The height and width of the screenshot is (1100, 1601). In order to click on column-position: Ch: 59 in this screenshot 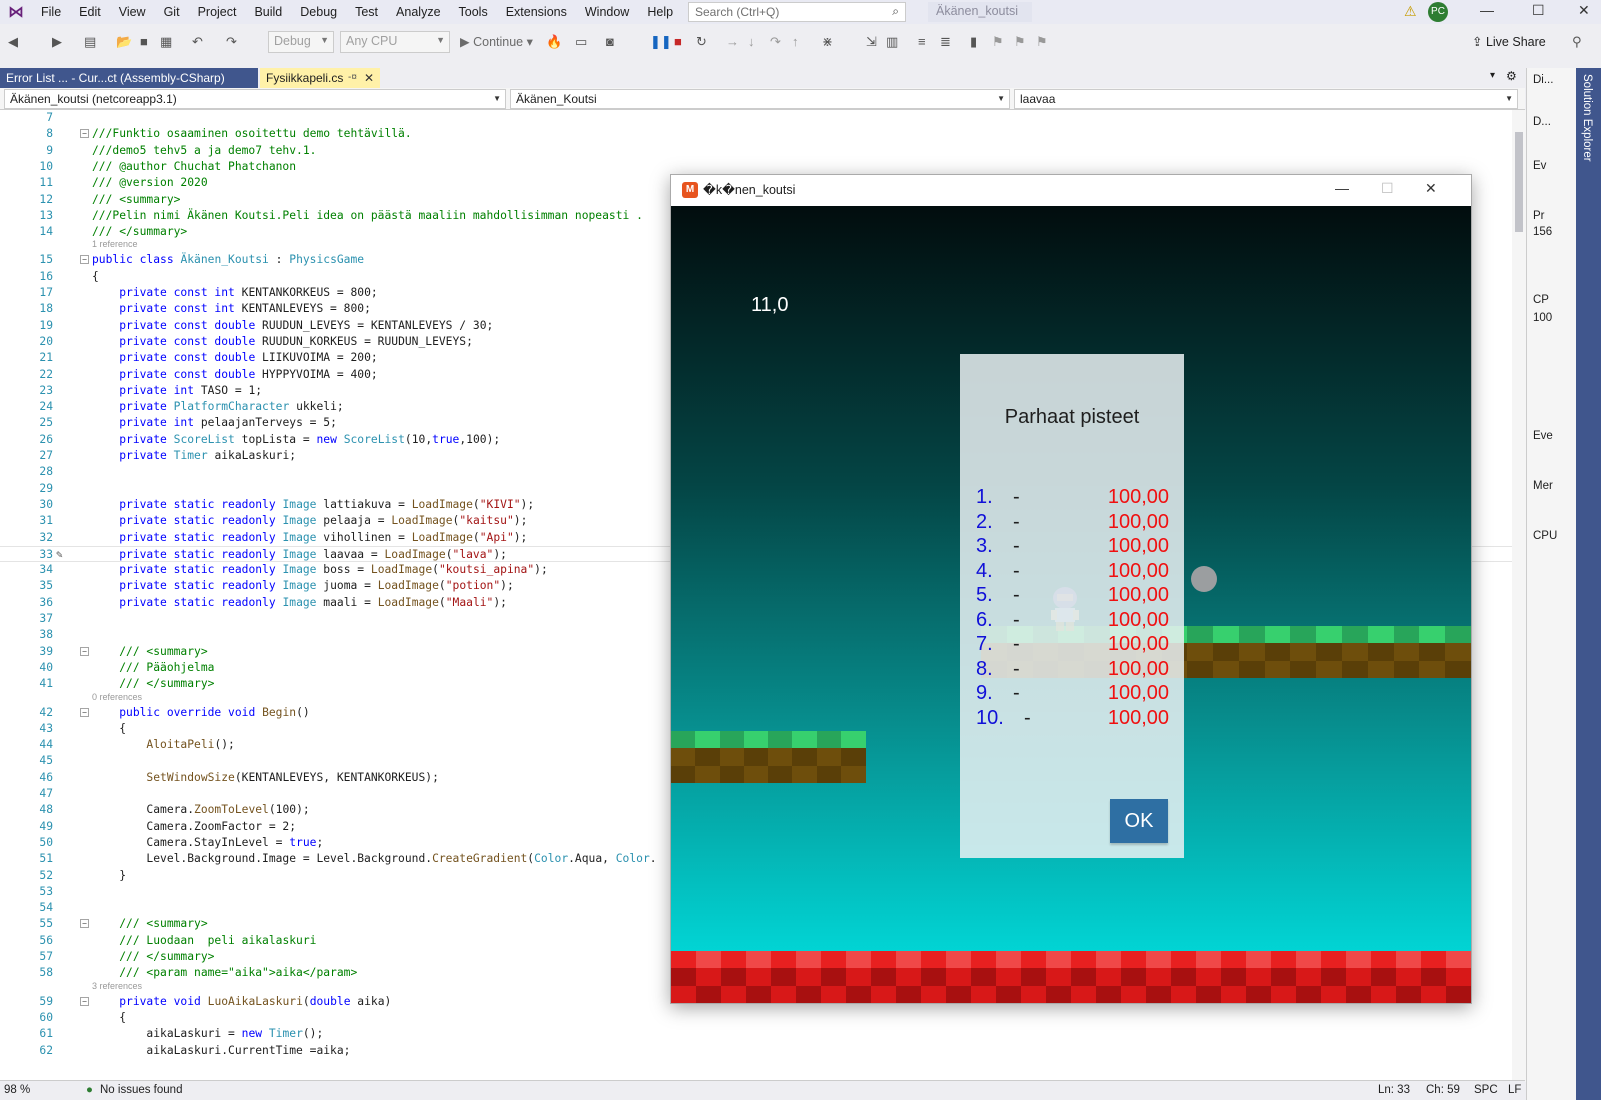, I will do `click(1443, 1090)`.